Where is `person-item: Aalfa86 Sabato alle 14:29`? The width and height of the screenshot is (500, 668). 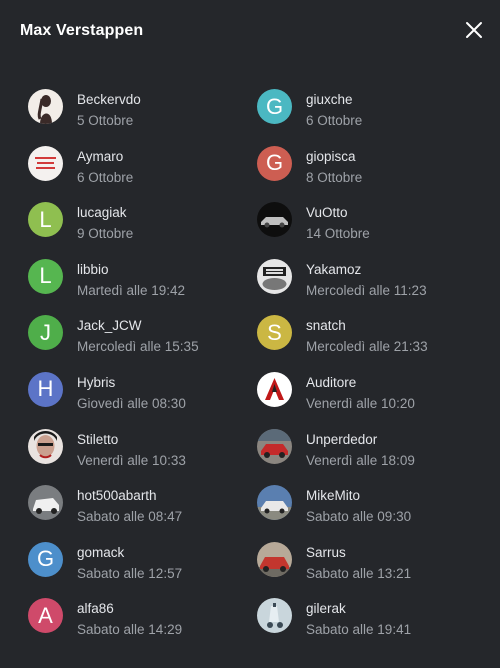 person-item: Aalfa86 Sabato alle 14:29 is located at coordinates (142, 625).